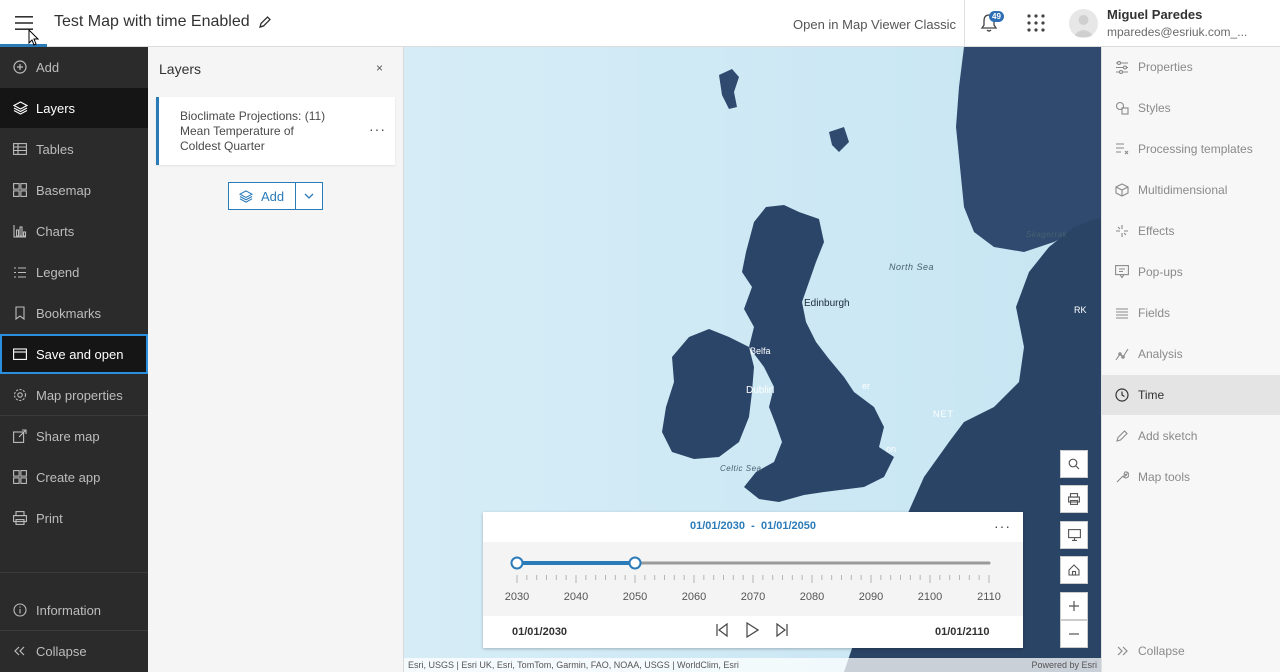 This screenshot has width=1280, height=672. Describe the element at coordinates (18, 651) in the screenshot. I see `double-chevron-left-icon` at that location.